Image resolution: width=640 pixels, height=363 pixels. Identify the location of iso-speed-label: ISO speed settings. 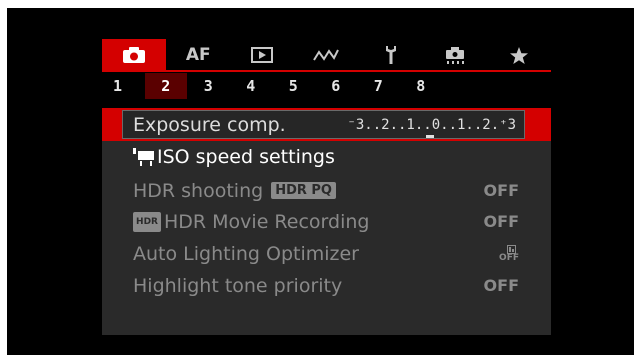
(246, 156).